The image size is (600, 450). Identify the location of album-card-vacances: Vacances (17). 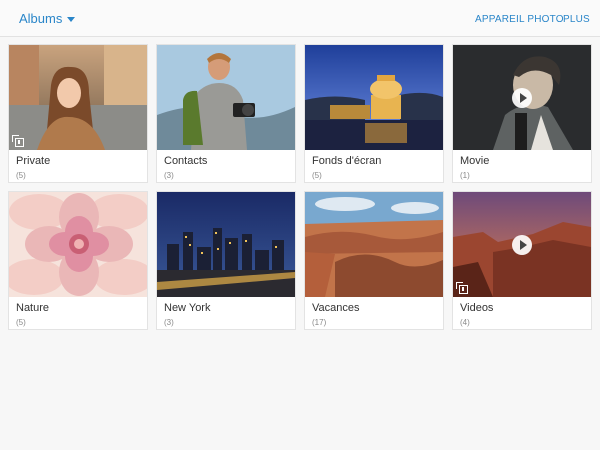
(374, 260).